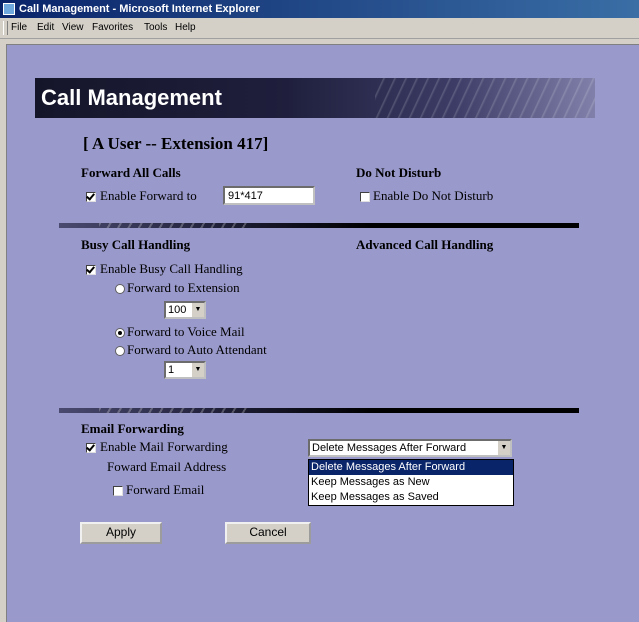 Image resolution: width=639 pixels, height=622 pixels. Describe the element at coordinates (185, 370) in the screenshot. I see `auto-attendant-select: 1 ▼` at that location.